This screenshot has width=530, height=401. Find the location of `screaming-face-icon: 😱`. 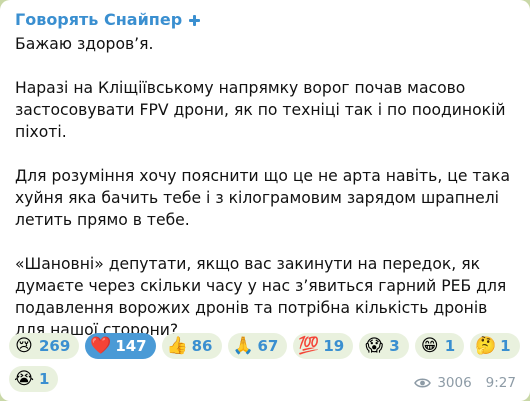

screaming-face-icon: 😱 is located at coordinates (374, 346).